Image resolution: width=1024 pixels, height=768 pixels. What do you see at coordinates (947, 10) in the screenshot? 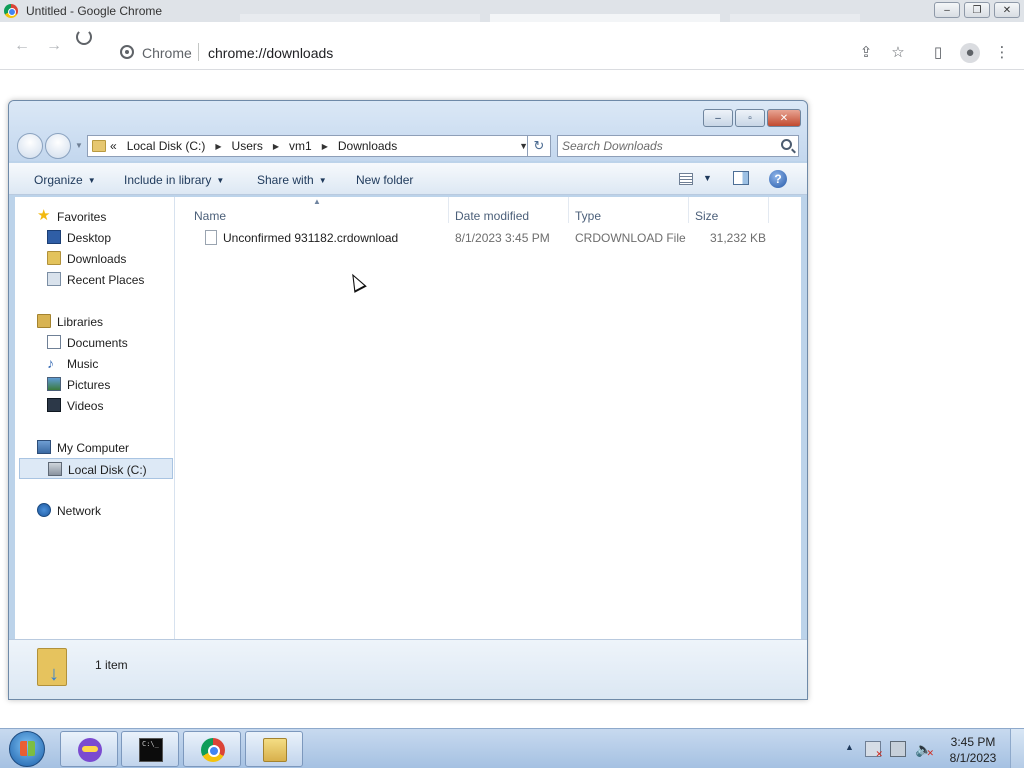
I see `chrome-minimize-button: –` at bounding box center [947, 10].